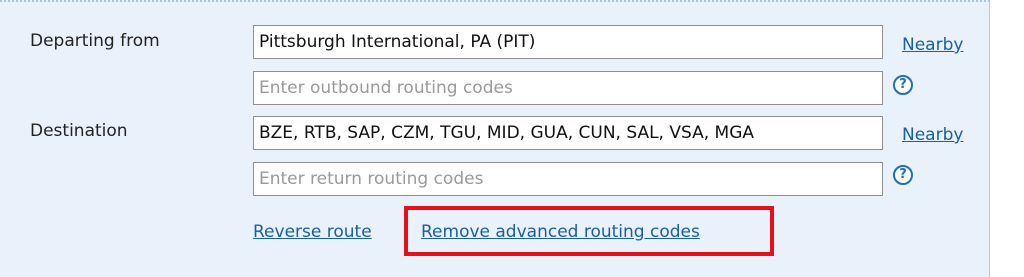  I want to click on destination-nearby-link: Nearby, so click(932, 135).